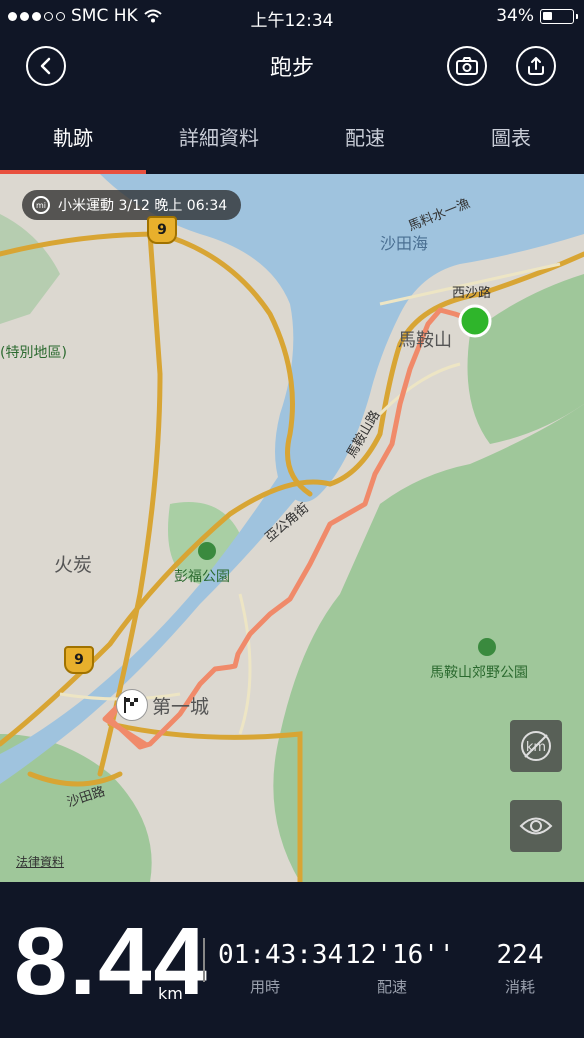 The image size is (584, 1038). I want to click on duration-stat: 01:43:34 用時, so click(281, 968).